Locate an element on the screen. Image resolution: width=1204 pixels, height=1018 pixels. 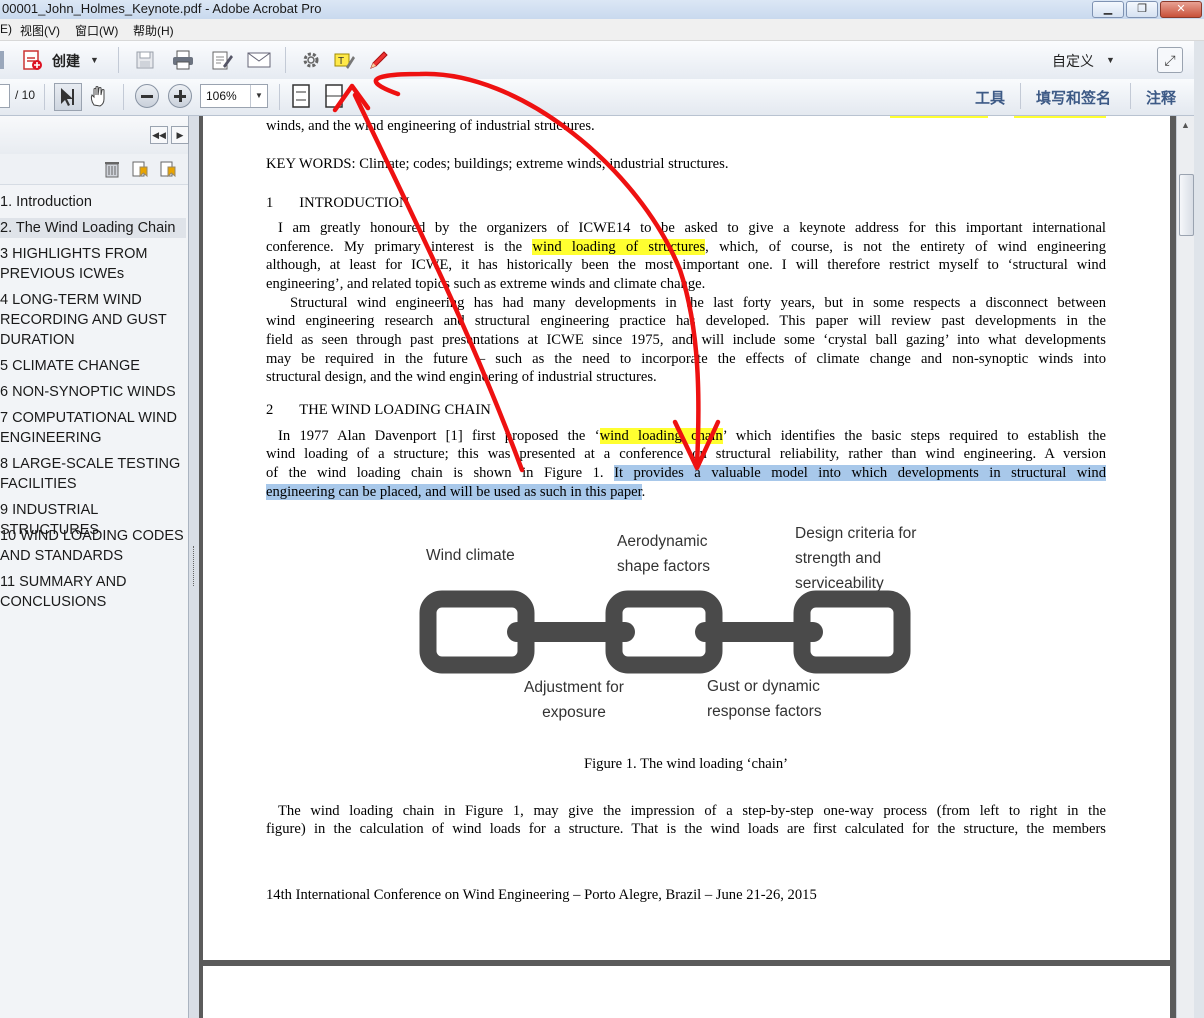
section-title: THE WIND LOADING CHAIN is located at coordinates (395, 410).